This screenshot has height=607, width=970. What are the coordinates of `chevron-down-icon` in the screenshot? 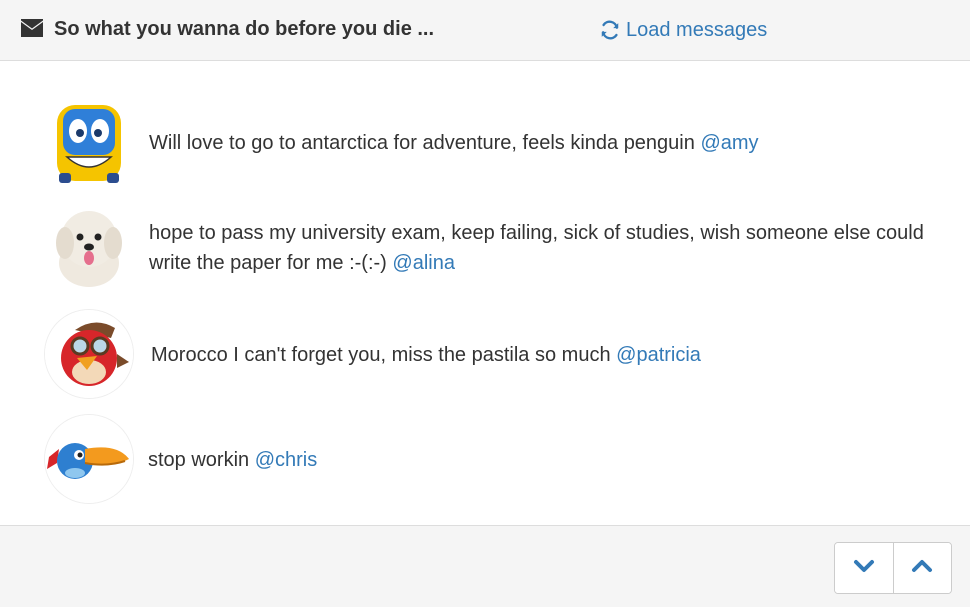 It's located at (864, 568).